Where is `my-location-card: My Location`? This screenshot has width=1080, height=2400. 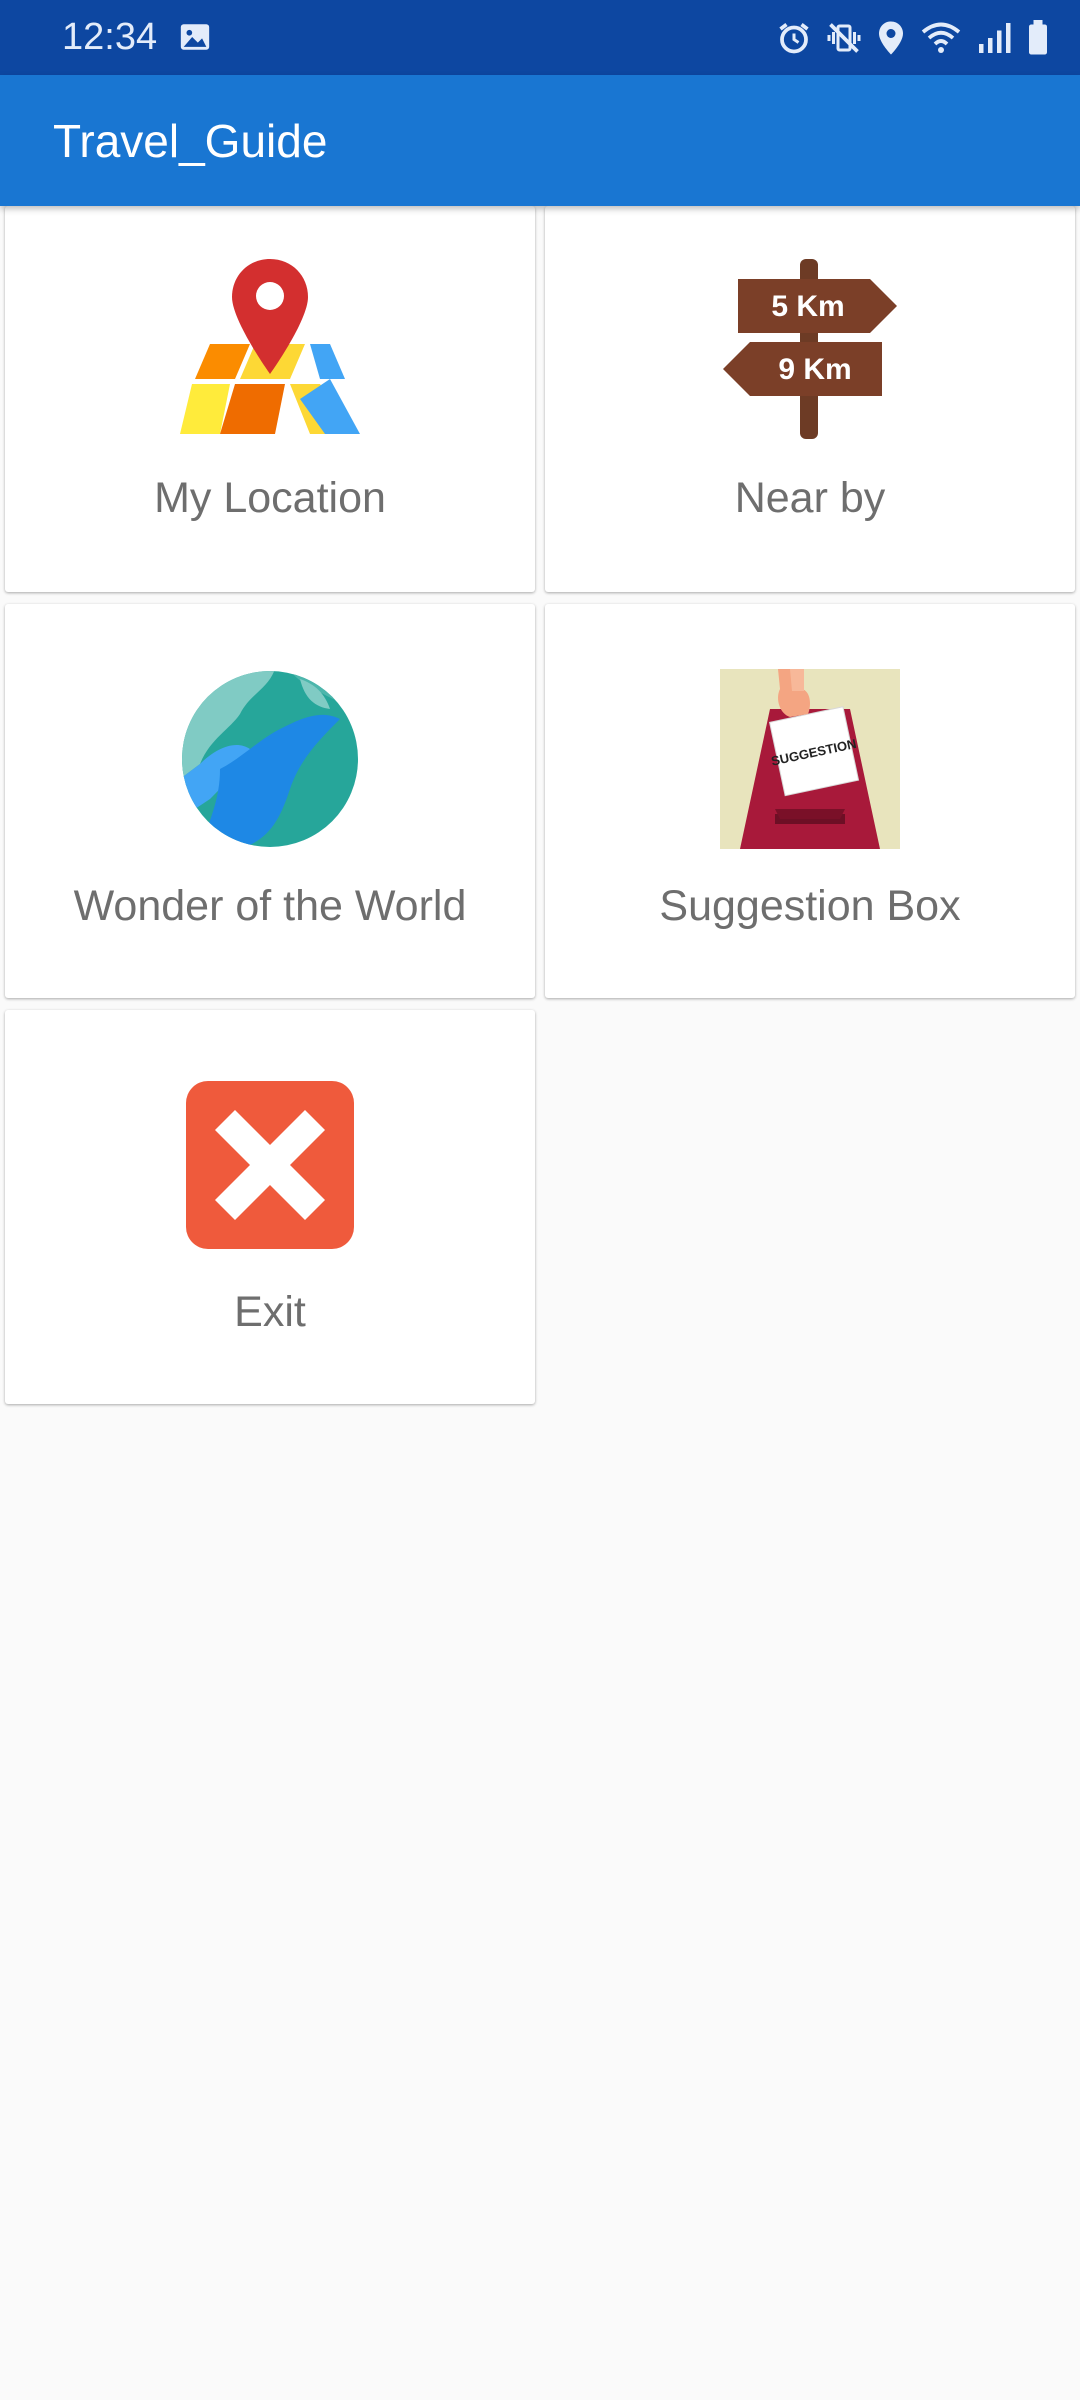 my-location-card: My Location is located at coordinates (270, 399).